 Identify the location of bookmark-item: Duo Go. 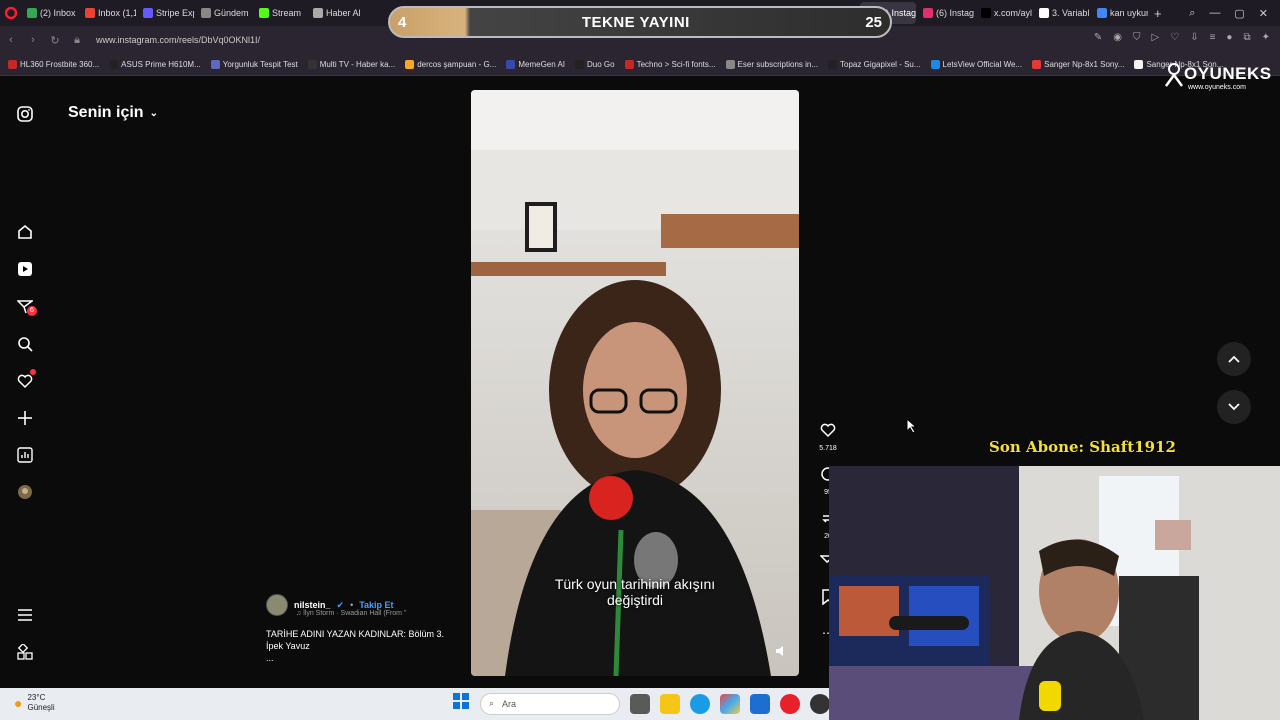
(595, 64).